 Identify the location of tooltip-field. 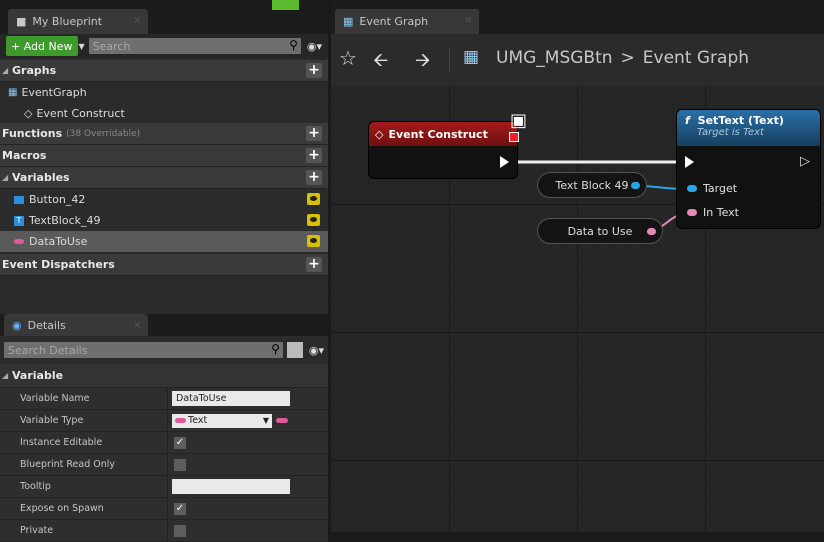
(231, 486).